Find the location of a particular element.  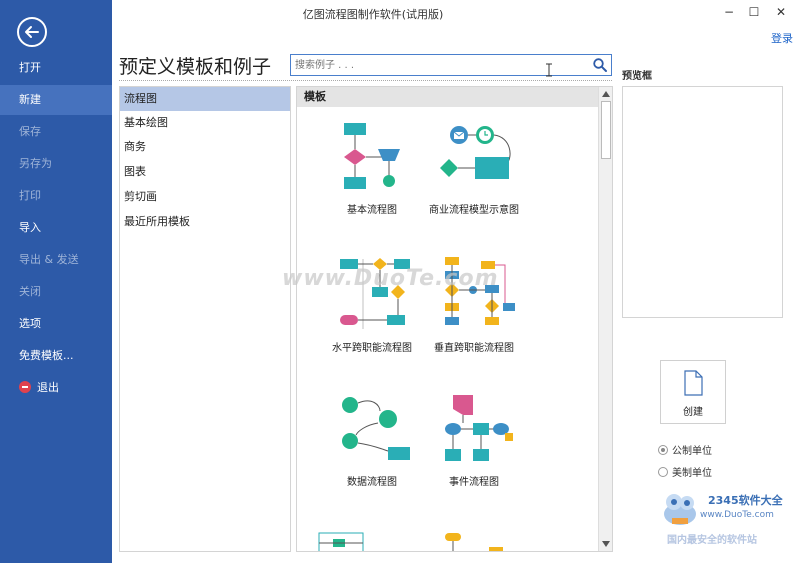

triangle-down-icon is located at coordinates (606, 544).